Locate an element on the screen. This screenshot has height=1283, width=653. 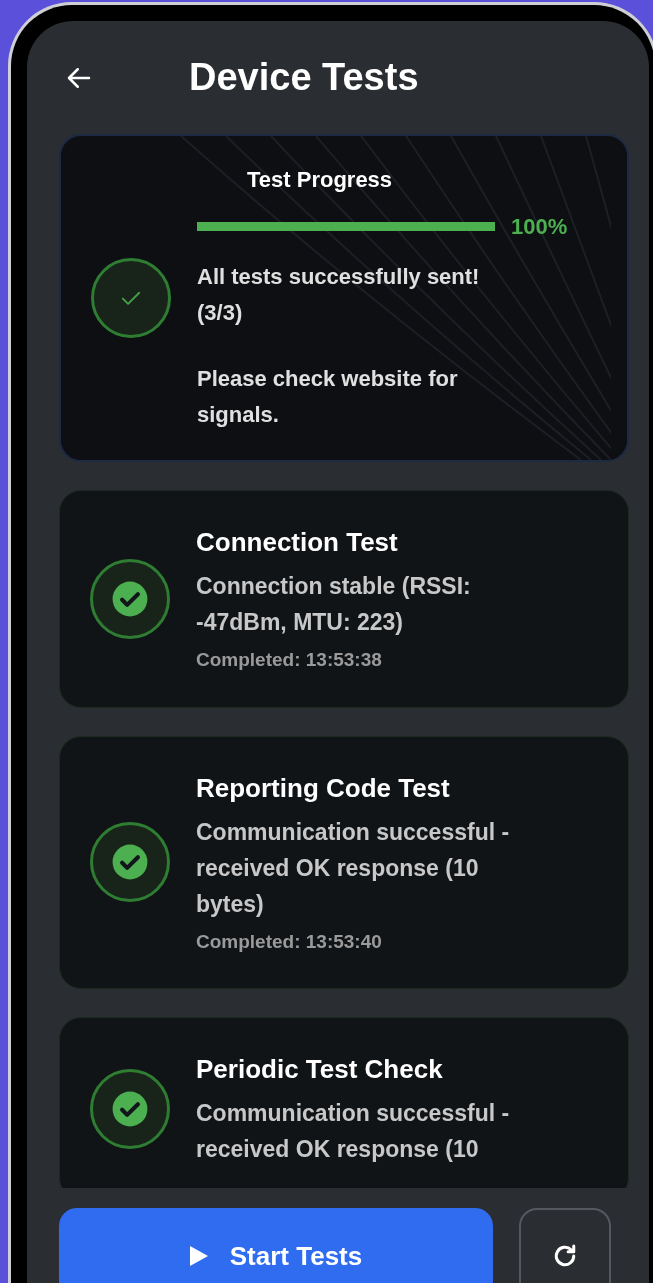
progress-message: All tests successfully sent! (3/3) is located at coordinates (339, 295).